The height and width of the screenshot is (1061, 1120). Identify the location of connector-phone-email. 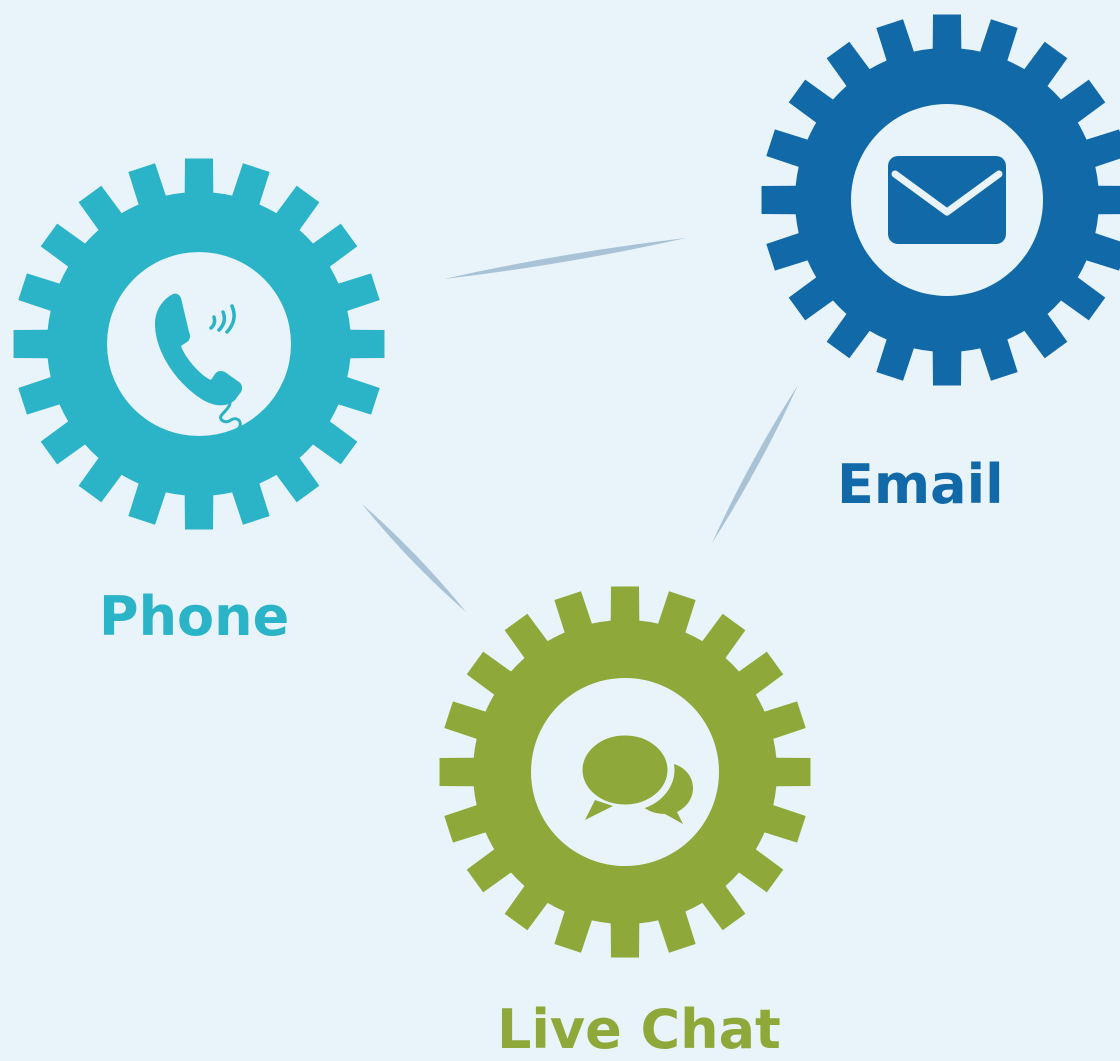
(565, 258).